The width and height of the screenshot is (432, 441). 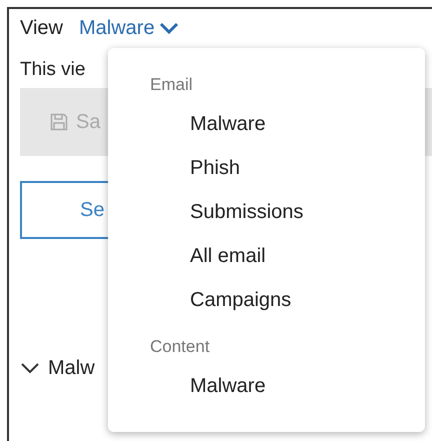 I want to click on description-text: This vie, so click(x=53, y=70).